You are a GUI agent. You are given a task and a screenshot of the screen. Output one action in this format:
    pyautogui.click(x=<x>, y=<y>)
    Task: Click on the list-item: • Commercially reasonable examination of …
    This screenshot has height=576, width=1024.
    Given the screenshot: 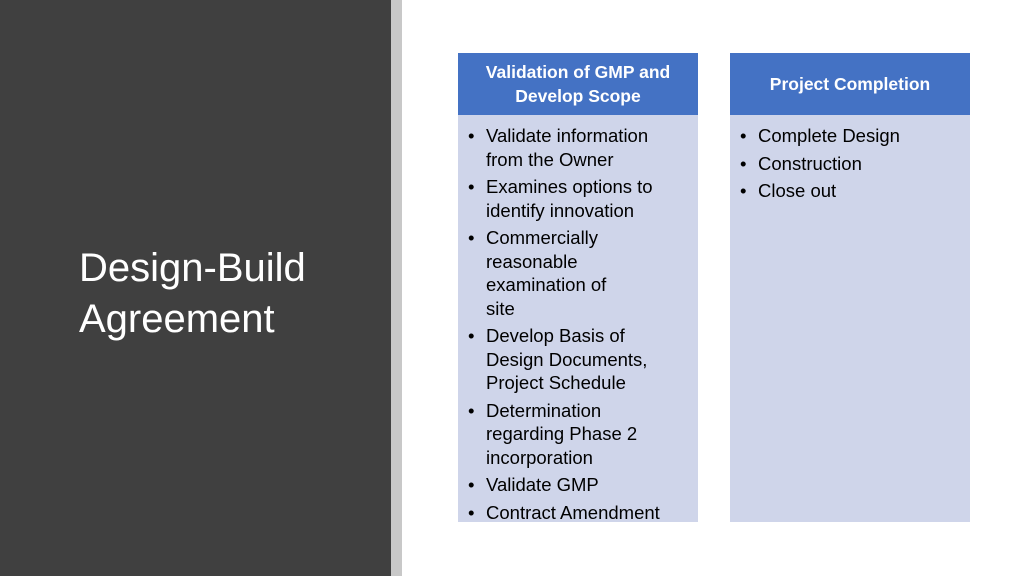 What is the action you would take?
    pyautogui.click(x=537, y=273)
    